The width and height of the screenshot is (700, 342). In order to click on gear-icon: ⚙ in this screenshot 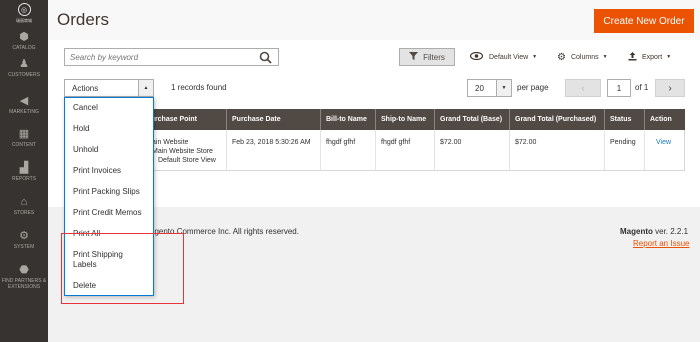, I will do `click(561, 57)`.